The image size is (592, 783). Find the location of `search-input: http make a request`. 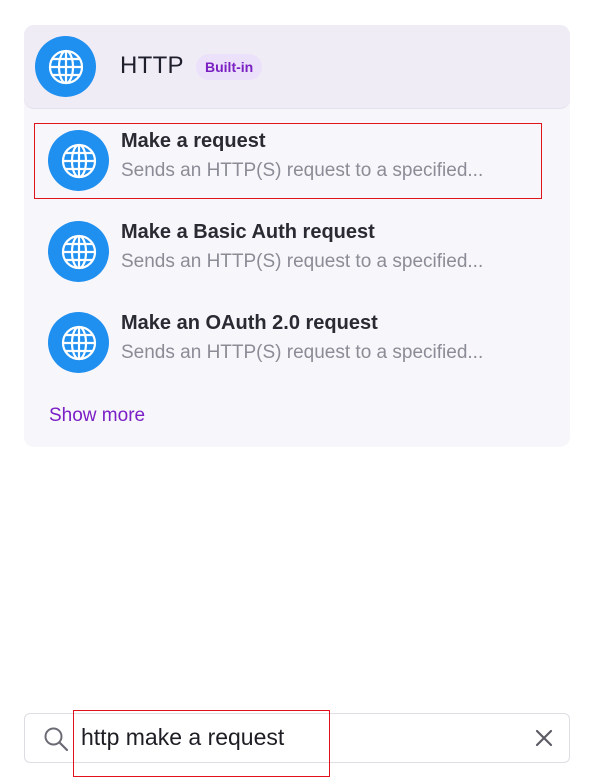

search-input: http make a request is located at coordinates (182, 737).